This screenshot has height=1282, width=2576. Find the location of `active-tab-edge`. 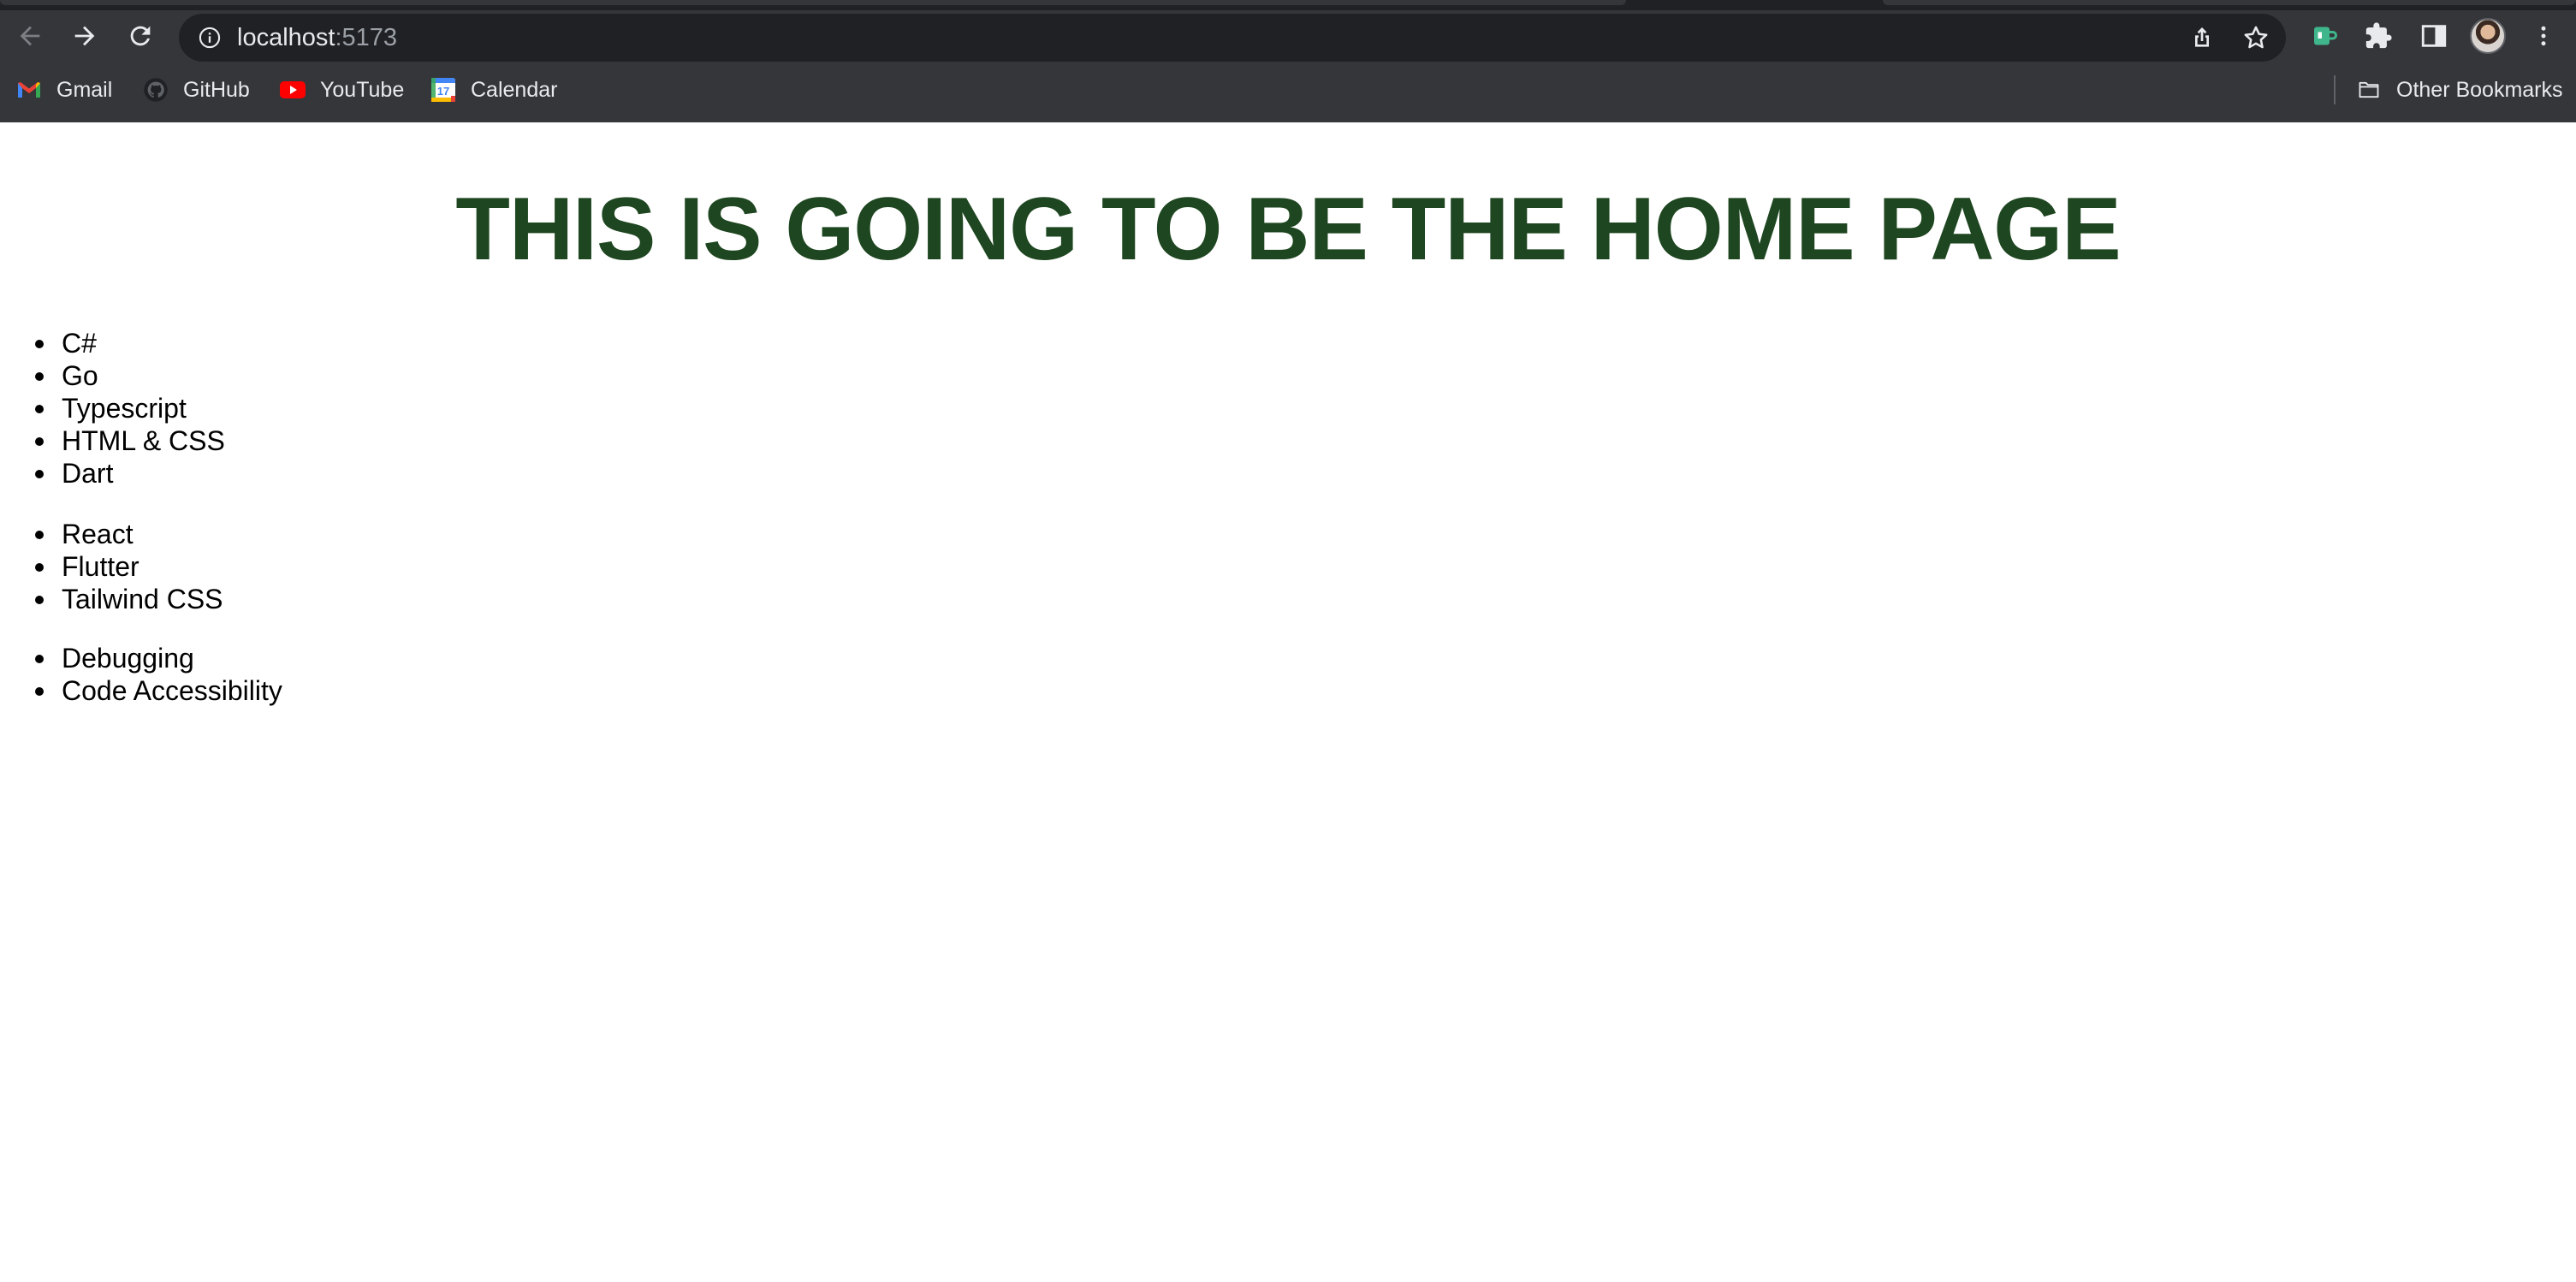

active-tab-edge is located at coordinates (813, 2).